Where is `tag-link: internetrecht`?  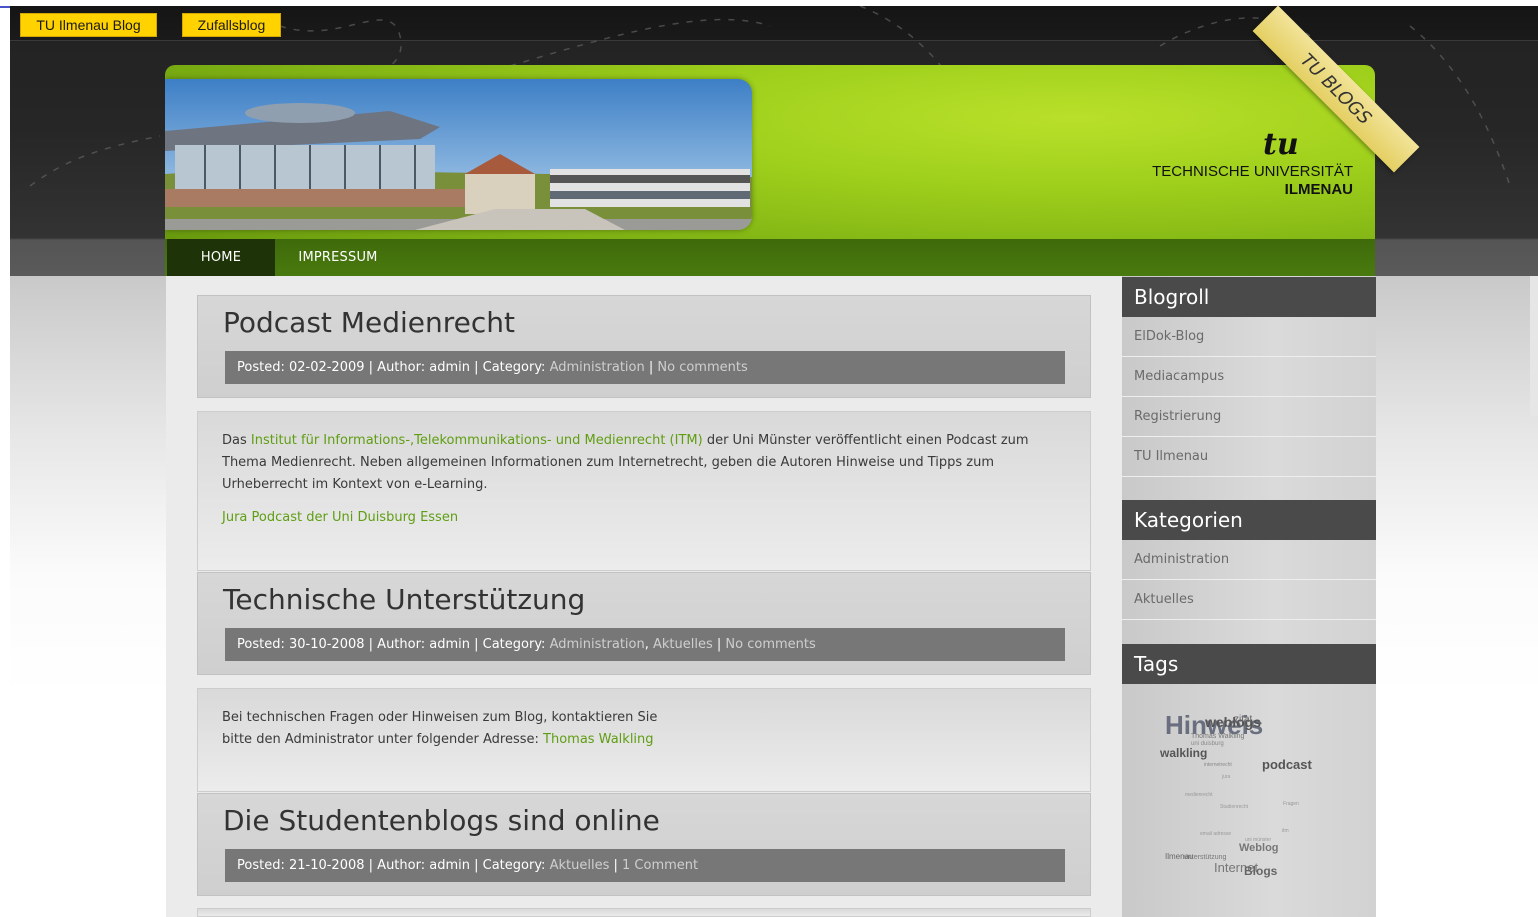
tag-link: internetrecht is located at coordinates (1218, 765).